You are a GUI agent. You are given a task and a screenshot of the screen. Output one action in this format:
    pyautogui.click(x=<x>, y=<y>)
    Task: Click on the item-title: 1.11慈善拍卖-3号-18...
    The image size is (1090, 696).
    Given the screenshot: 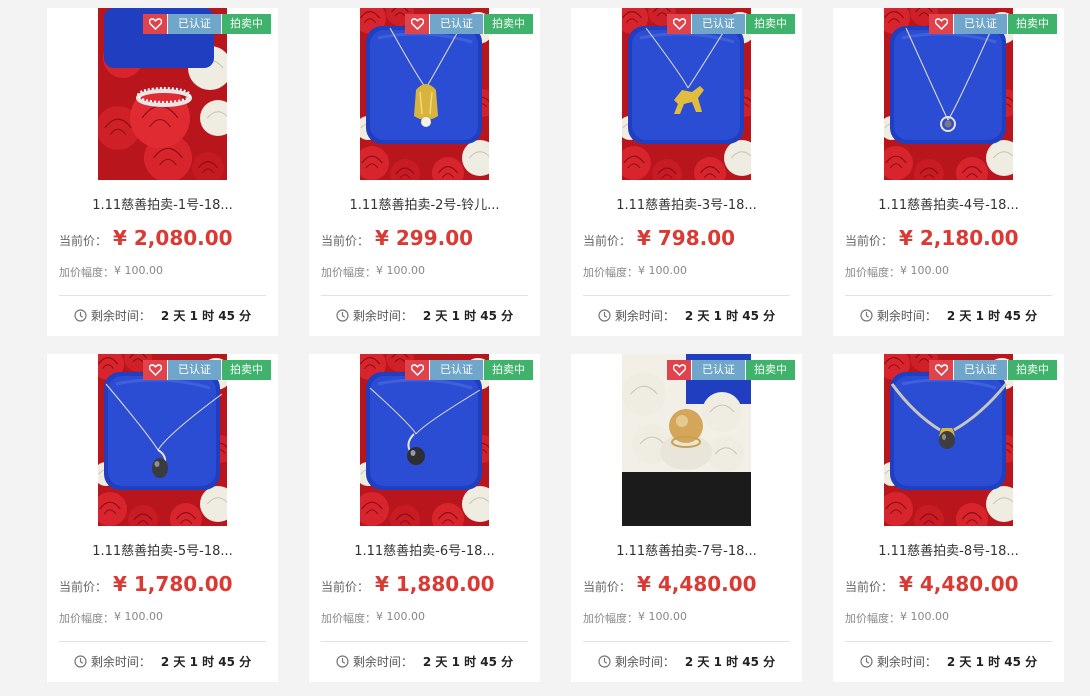 What is the action you would take?
    pyautogui.click(x=686, y=203)
    